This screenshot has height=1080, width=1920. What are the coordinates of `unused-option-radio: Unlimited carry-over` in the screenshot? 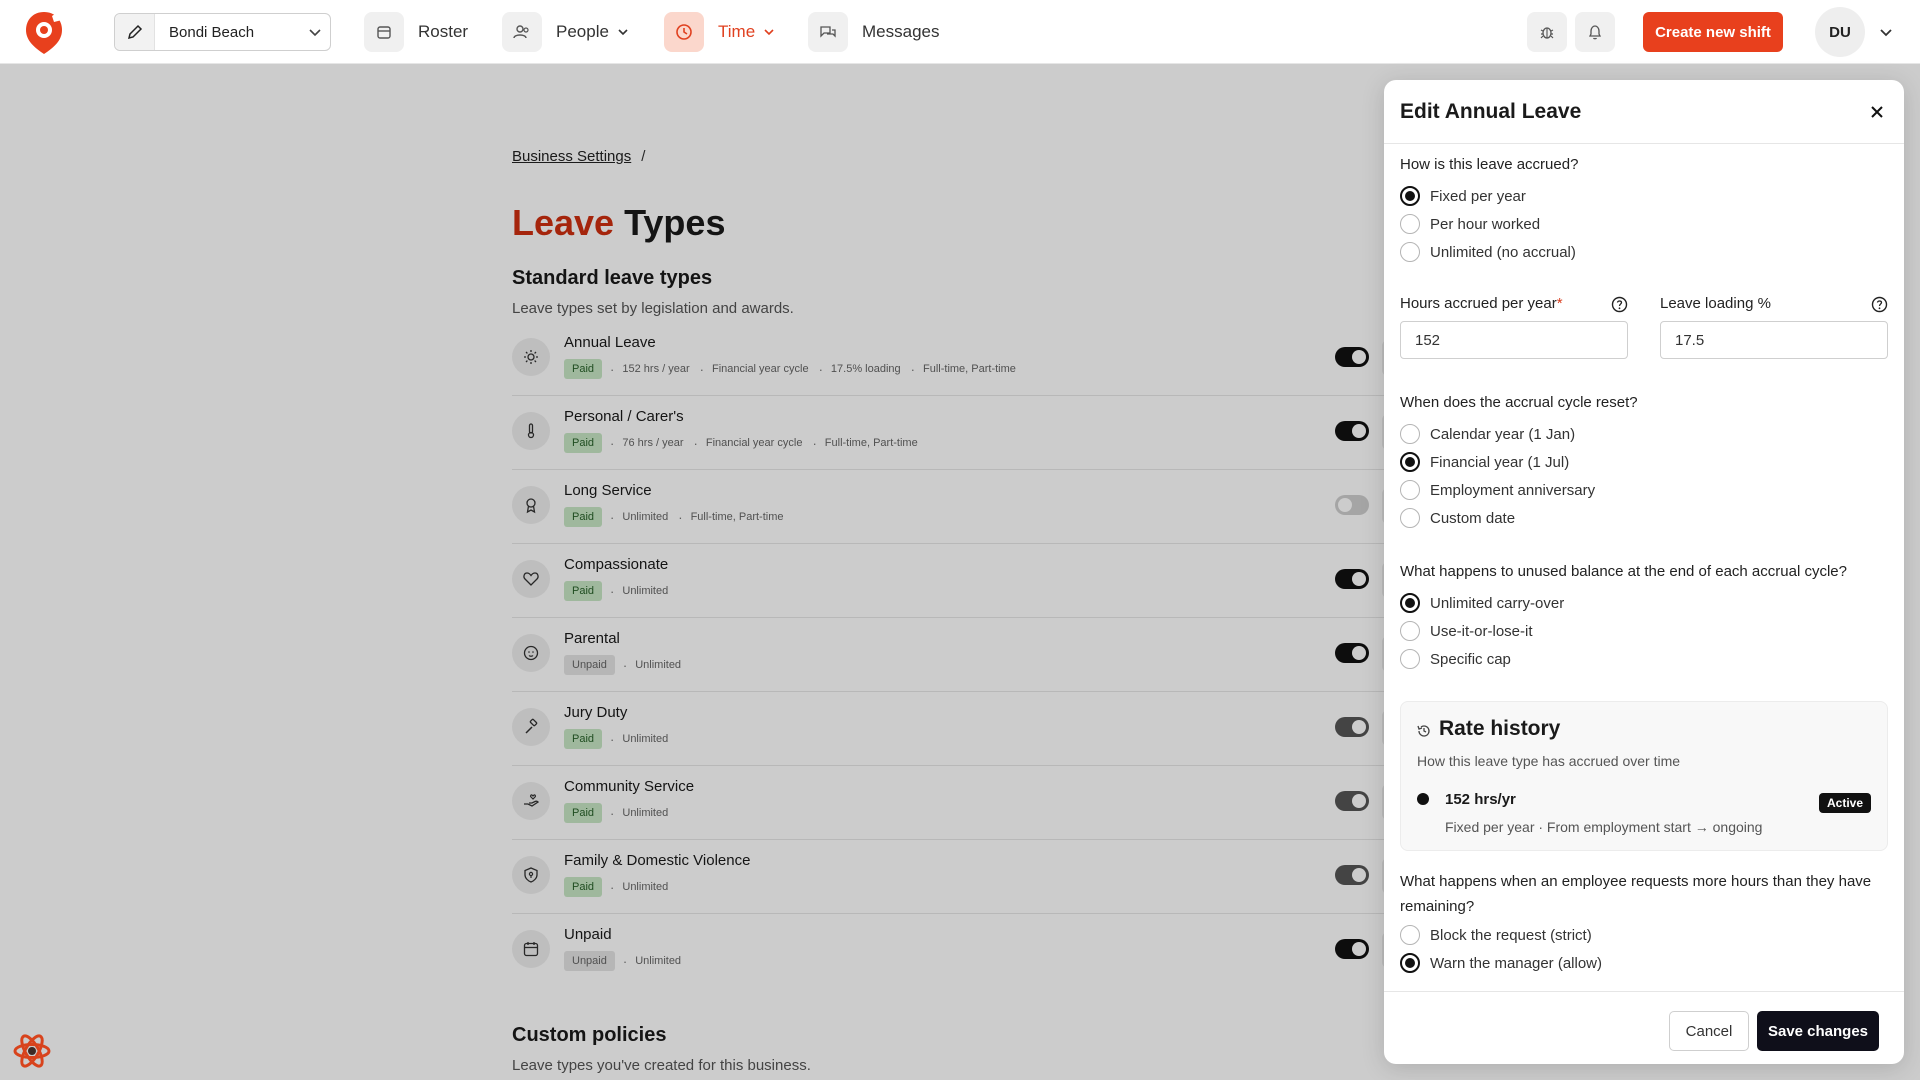 It's located at (1482, 603).